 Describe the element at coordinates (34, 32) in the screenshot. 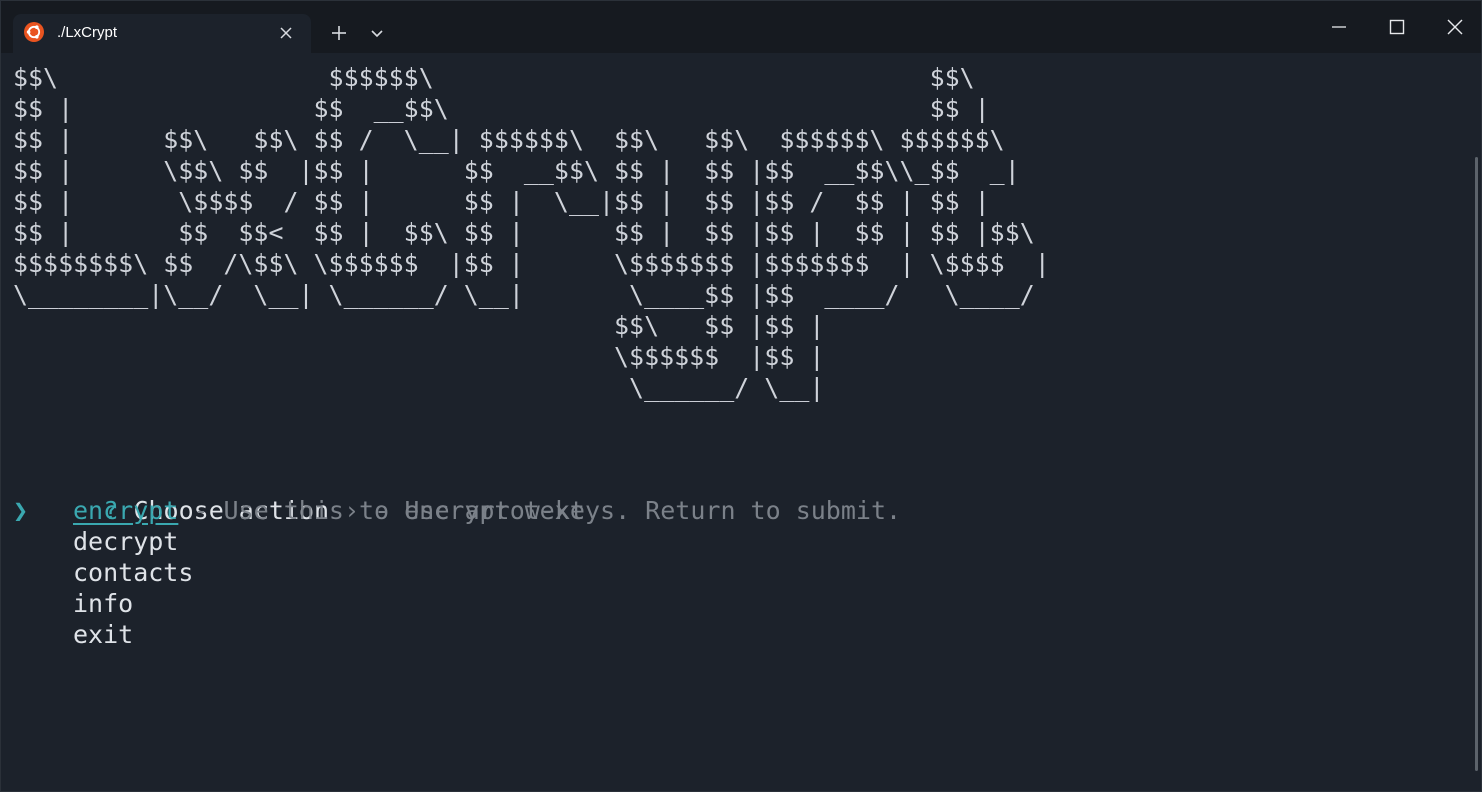

I see `ubuntu-icon` at that location.